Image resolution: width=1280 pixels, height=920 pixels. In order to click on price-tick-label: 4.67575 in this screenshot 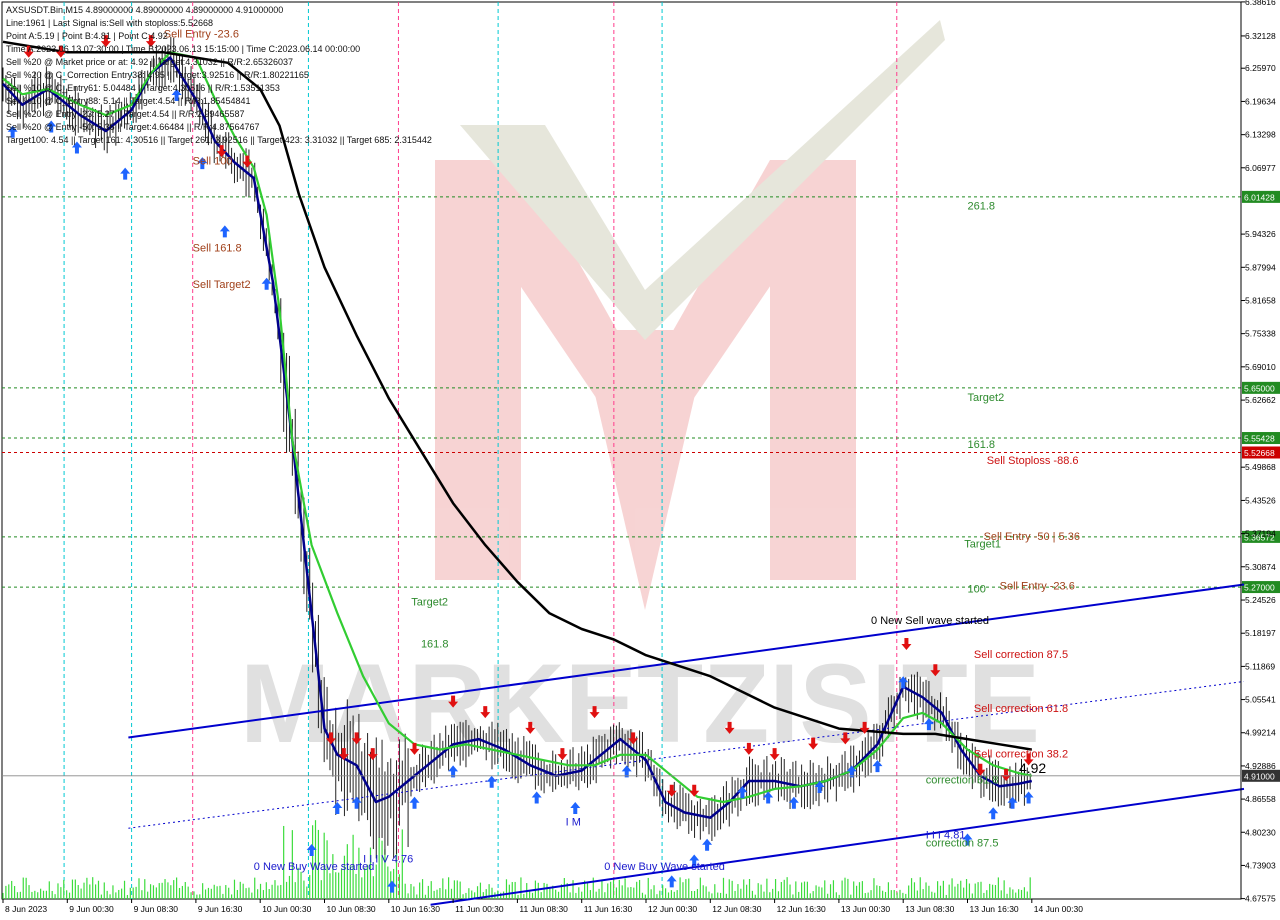, I will do `click(1260, 899)`.